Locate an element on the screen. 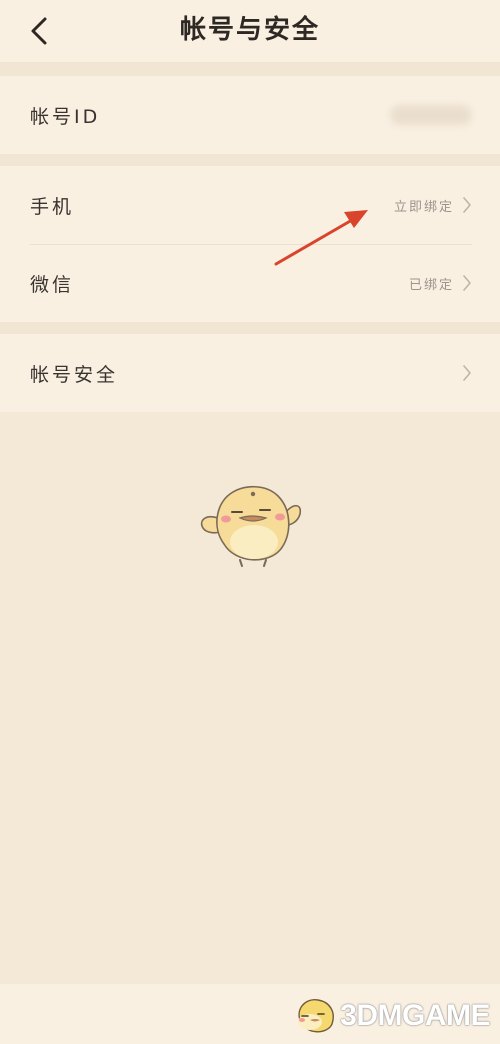 This screenshot has width=500, height=1044. security-section: 帐号安全 is located at coordinates (250, 373).